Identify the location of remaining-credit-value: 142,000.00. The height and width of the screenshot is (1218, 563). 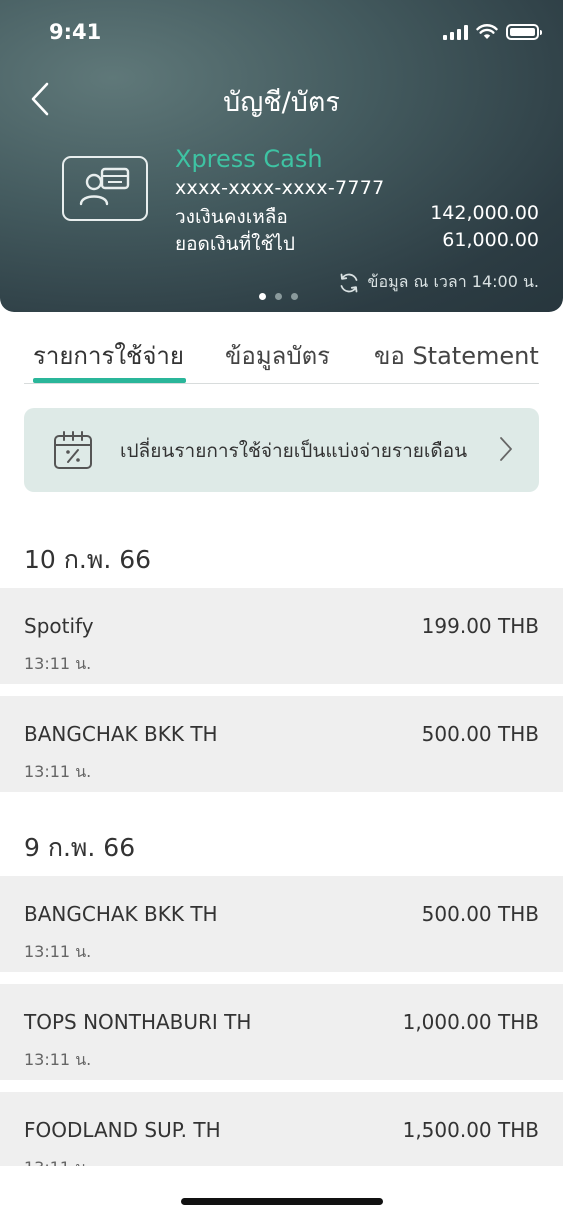
(484, 213).